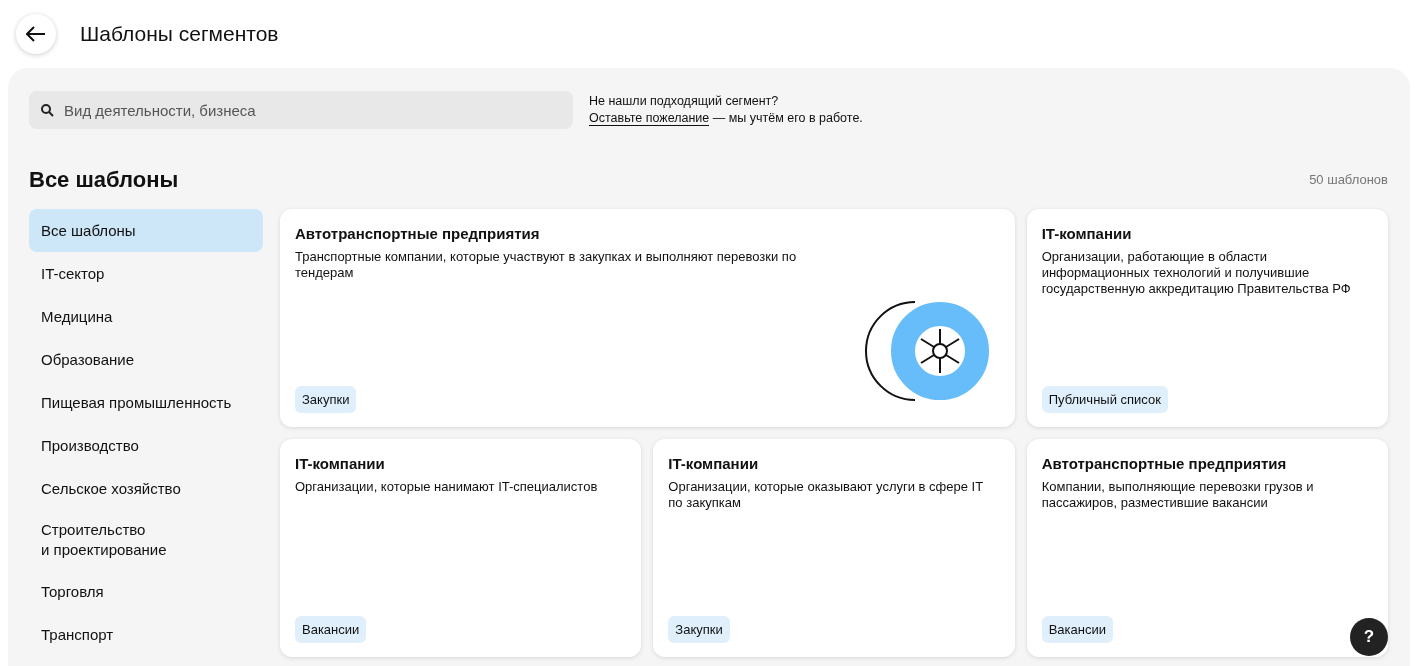 This screenshot has width=1418, height=666. I want to click on template-card: IT-компании Организации, которые оказывают услуги в сфере IT по закупкам Закупки, so click(834, 548).